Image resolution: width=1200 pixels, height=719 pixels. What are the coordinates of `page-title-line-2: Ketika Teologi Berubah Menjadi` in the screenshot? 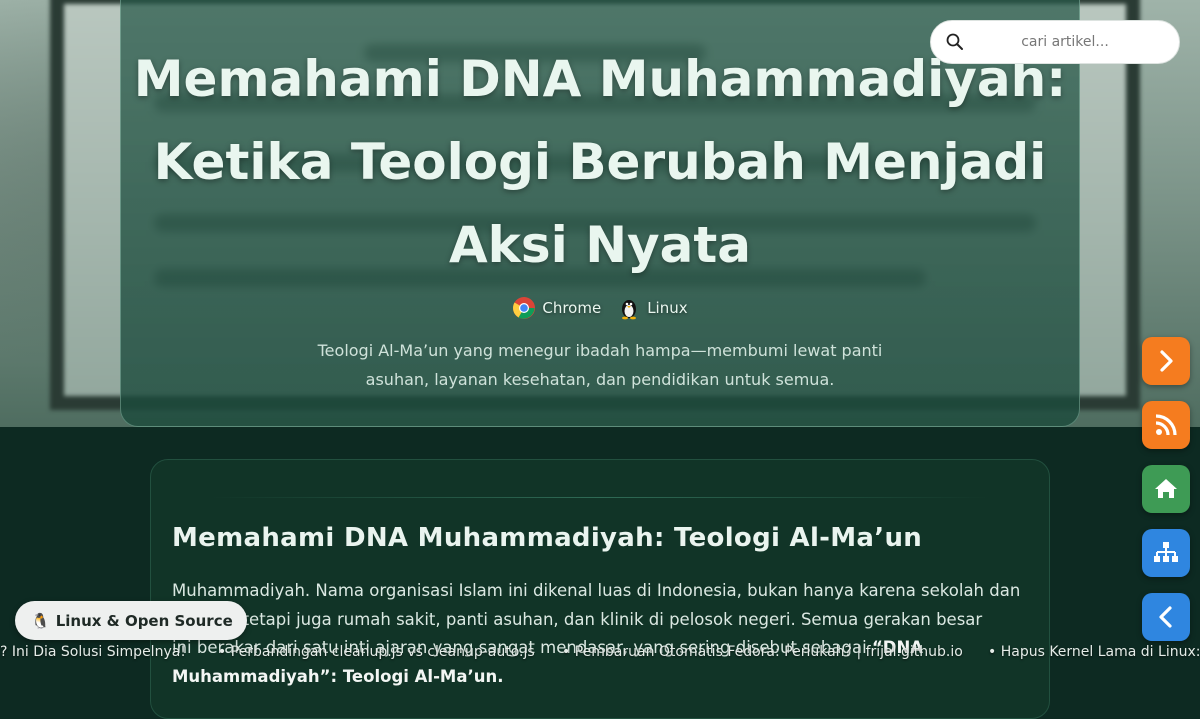 It's located at (600, 162).